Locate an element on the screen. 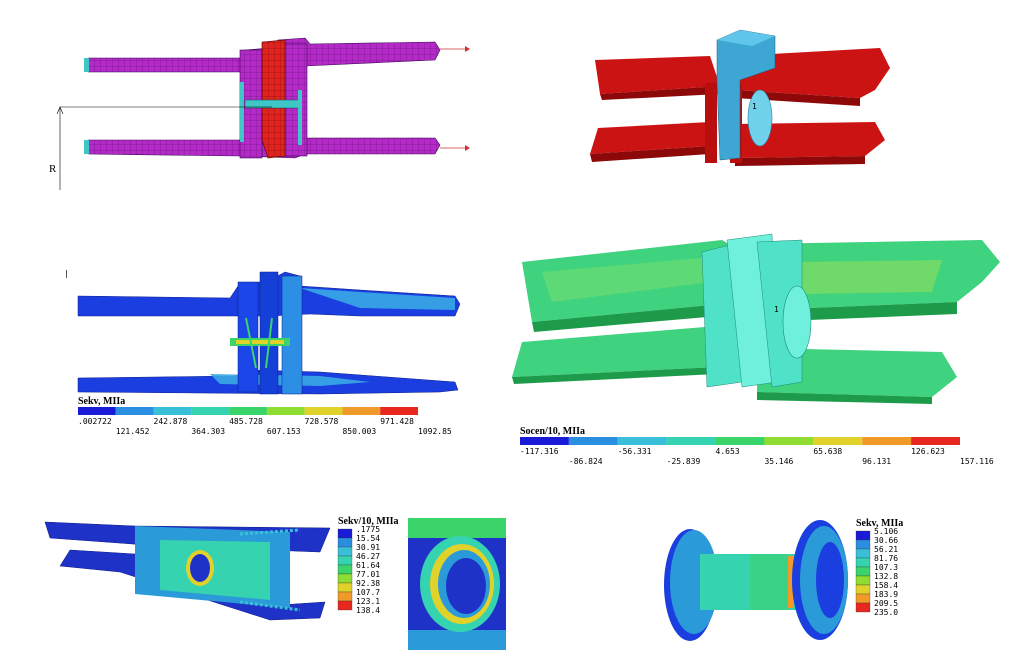 The height and width of the screenshot is (669, 1024). colorbar-tick: -25.839 is located at coordinates (684, 461).